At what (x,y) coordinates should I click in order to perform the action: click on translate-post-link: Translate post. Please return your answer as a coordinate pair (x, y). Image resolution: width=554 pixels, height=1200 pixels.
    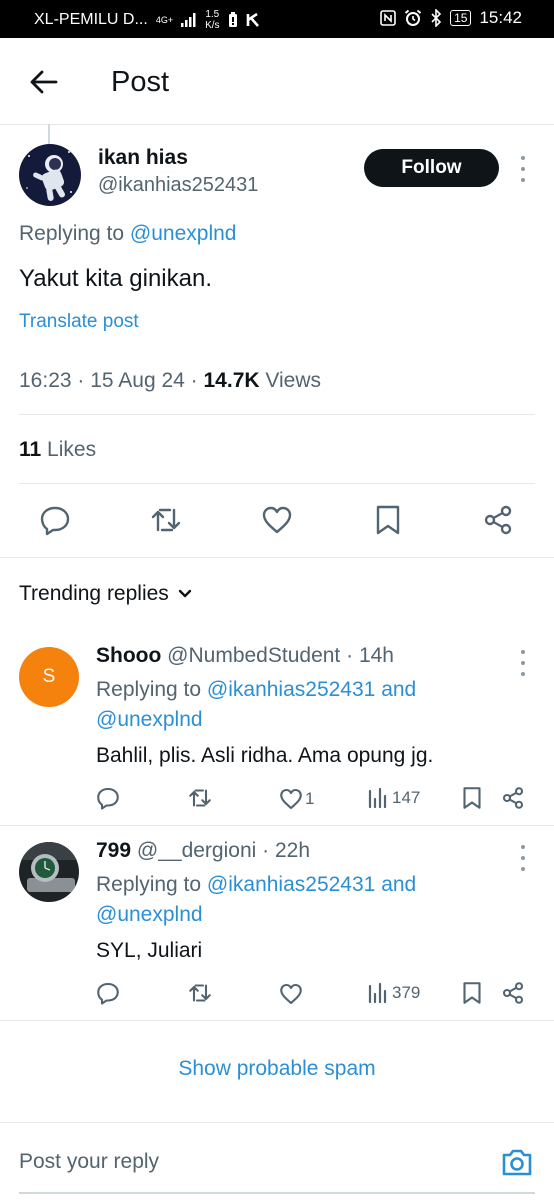
    Looking at the image, I should click on (79, 322).